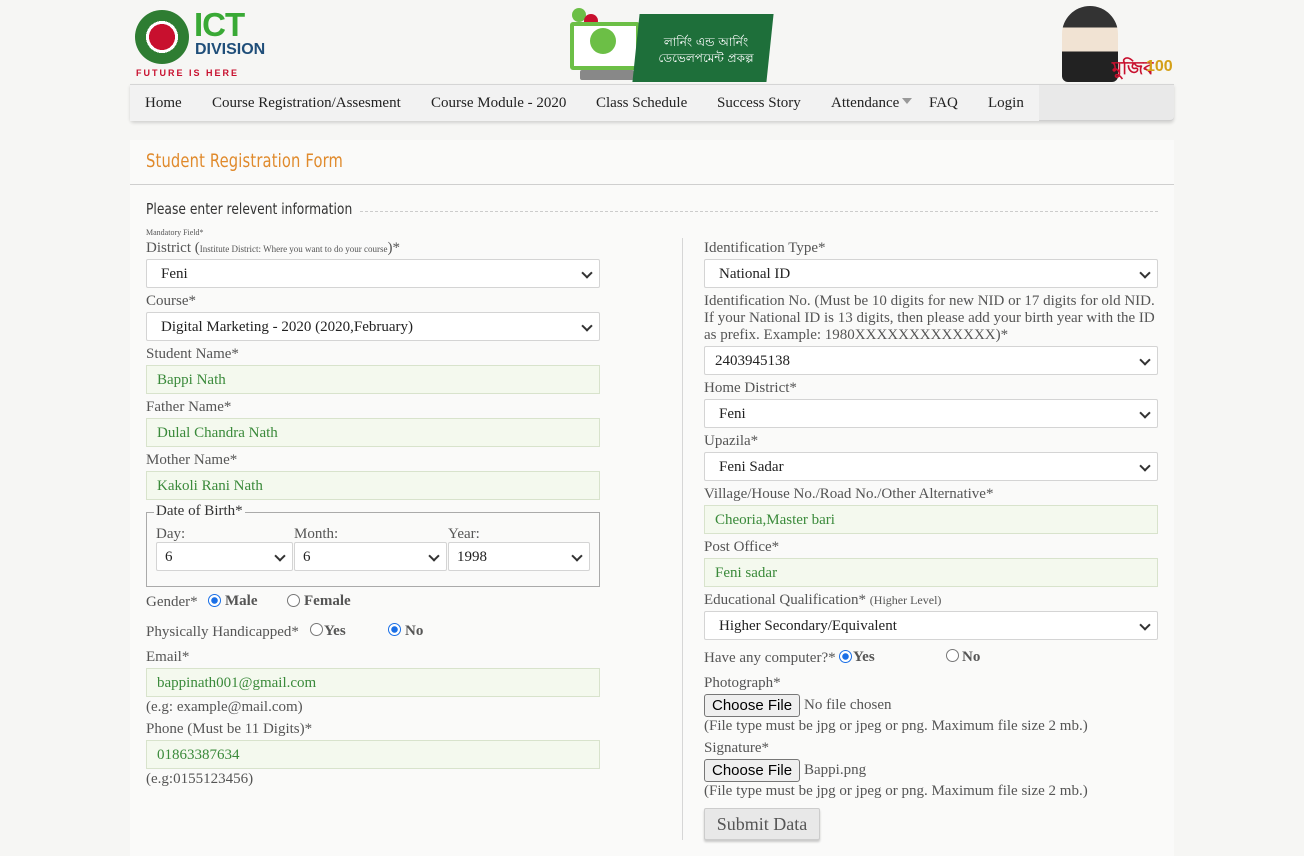 The height and width of the screenshot is (856, 1304). What do you see at coordinates (752, 770) in the screenshot?
I see `signature-choose-file-button: Choose File` at bounding box center [752, 770].